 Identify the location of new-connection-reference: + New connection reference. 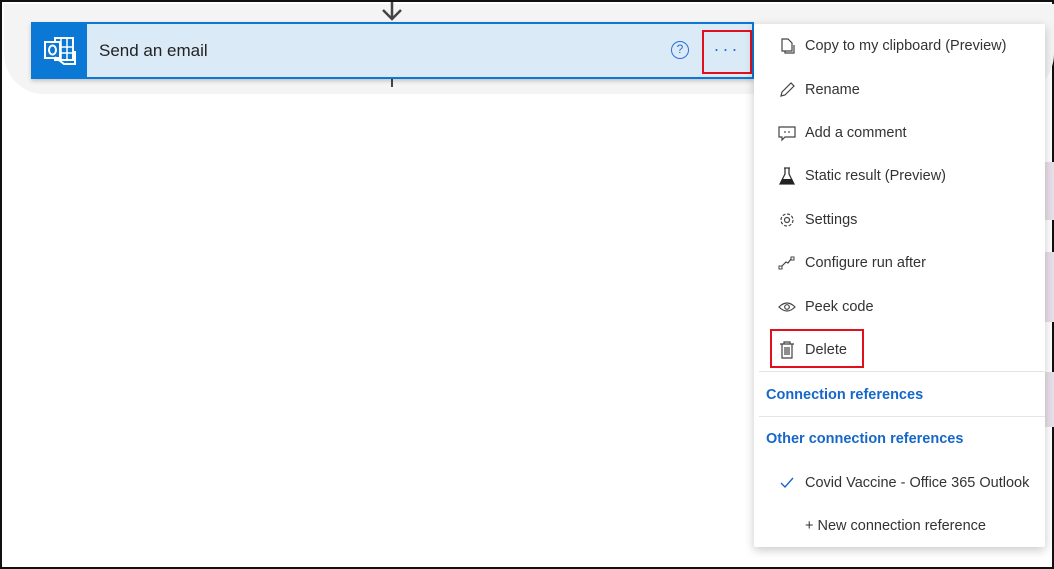
(899, 526).